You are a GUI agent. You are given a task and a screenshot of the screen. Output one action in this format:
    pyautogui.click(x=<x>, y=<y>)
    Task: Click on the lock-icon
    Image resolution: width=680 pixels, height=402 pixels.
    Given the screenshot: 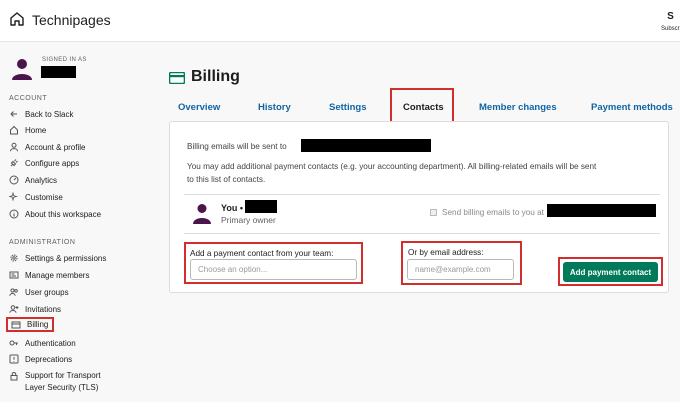 What is the action you would take?
    pyautogui.click(x=14, y=376)
    